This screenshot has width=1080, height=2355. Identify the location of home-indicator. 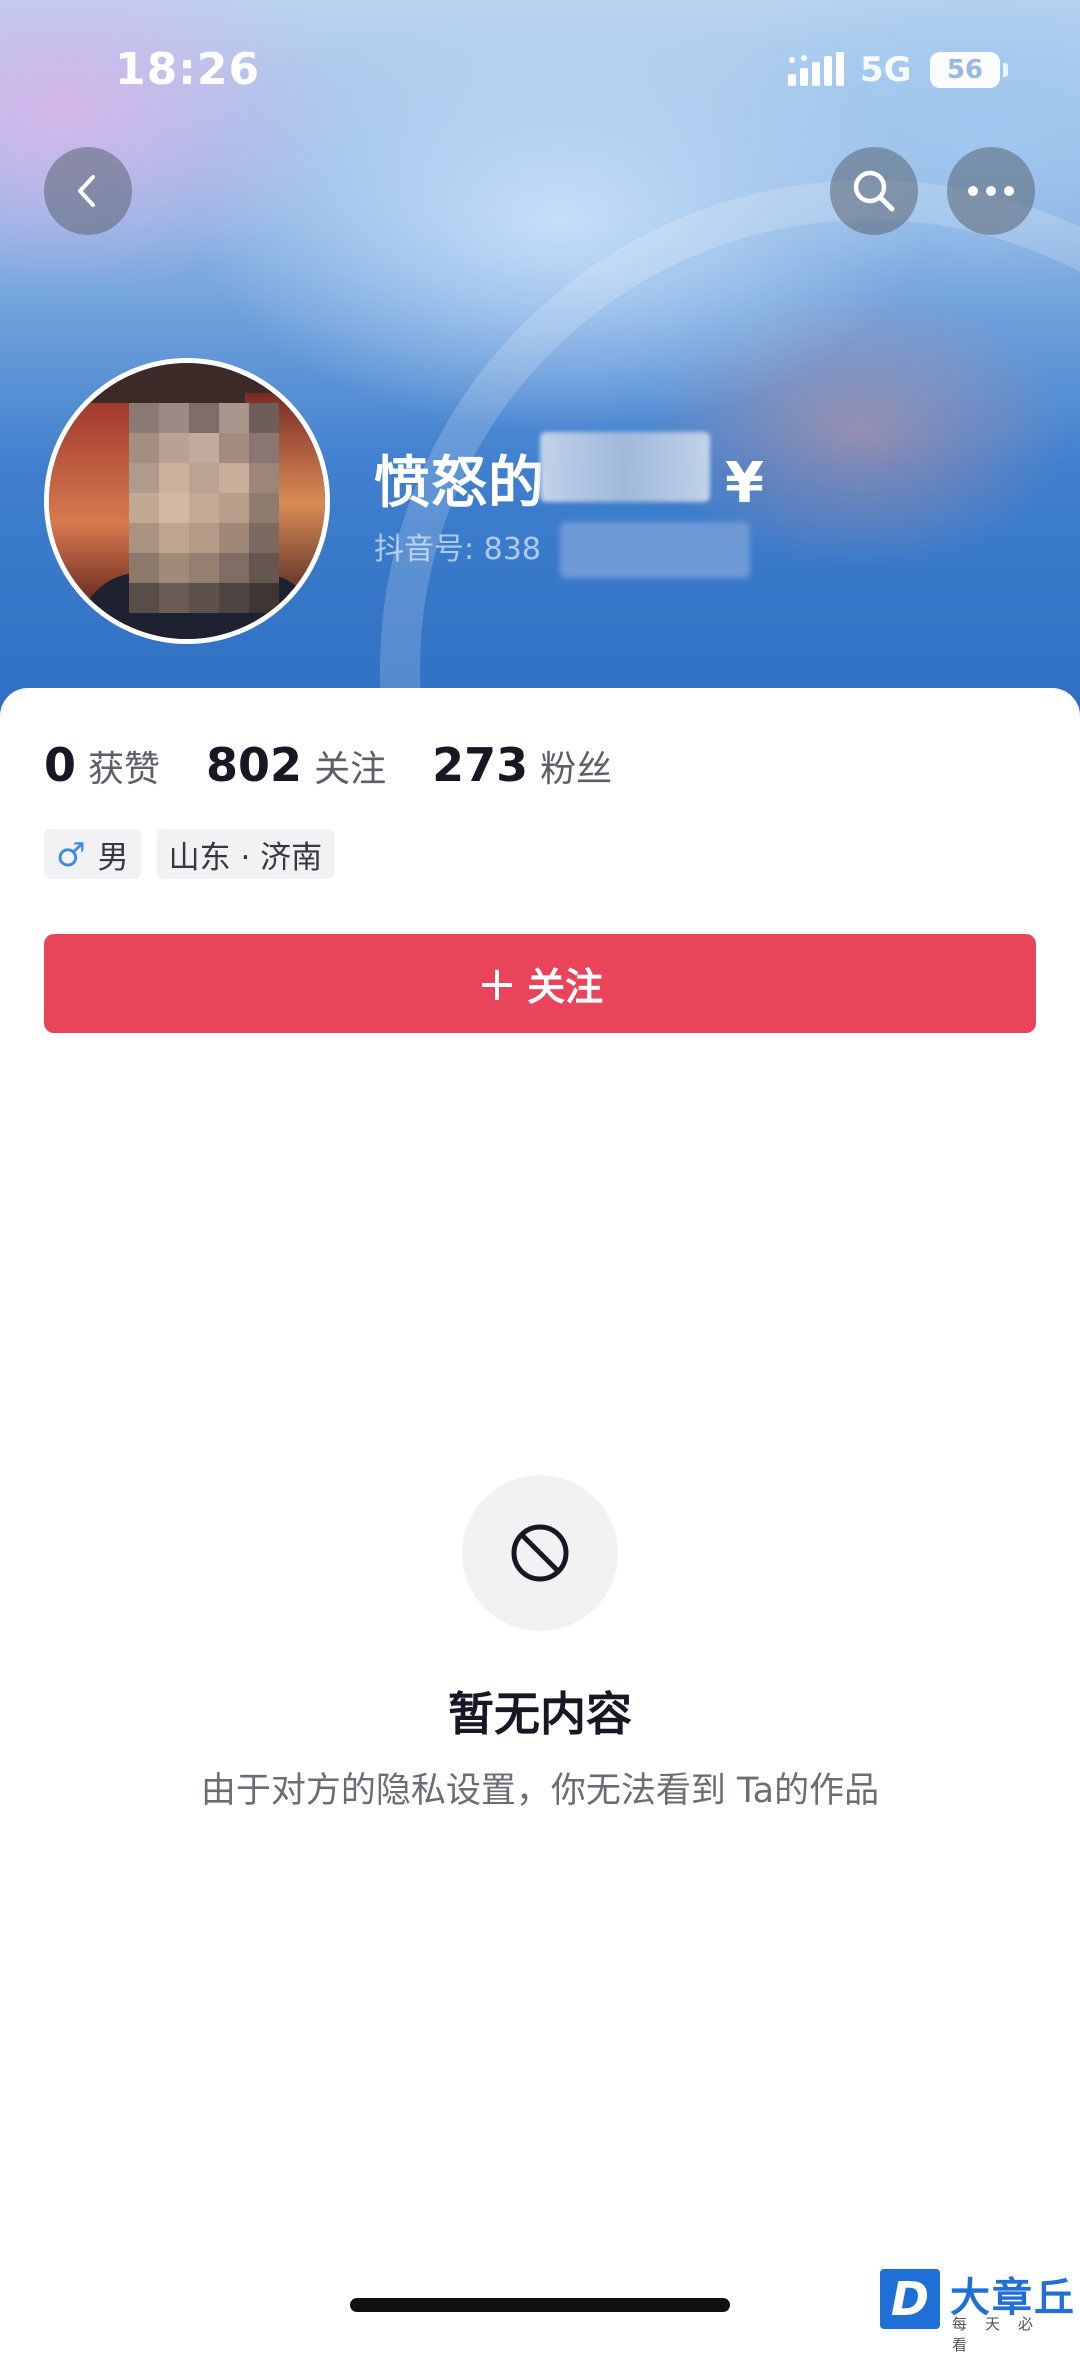
(540, 2305).